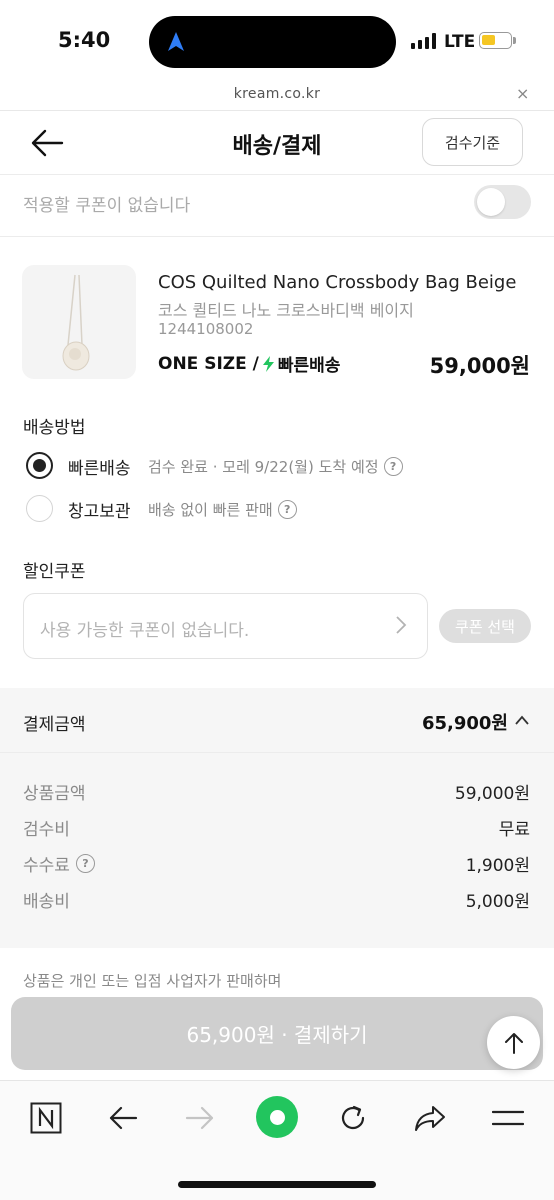 Image resolution: width=554 pixels, height=1200 pixels. Describe the element at coordinates (54, 794) in the screenshot. I see `row-label-product-amount: 상품금액` at that location.